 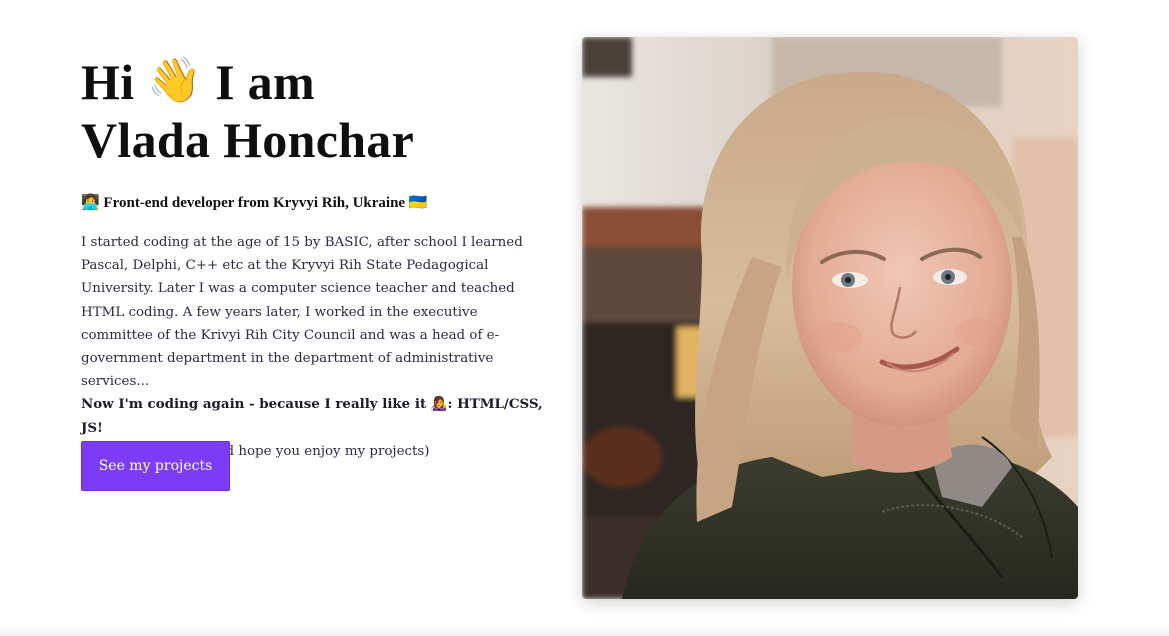 I want to click on see-my-projects-button: See my projects, so click(x=155, y=466).